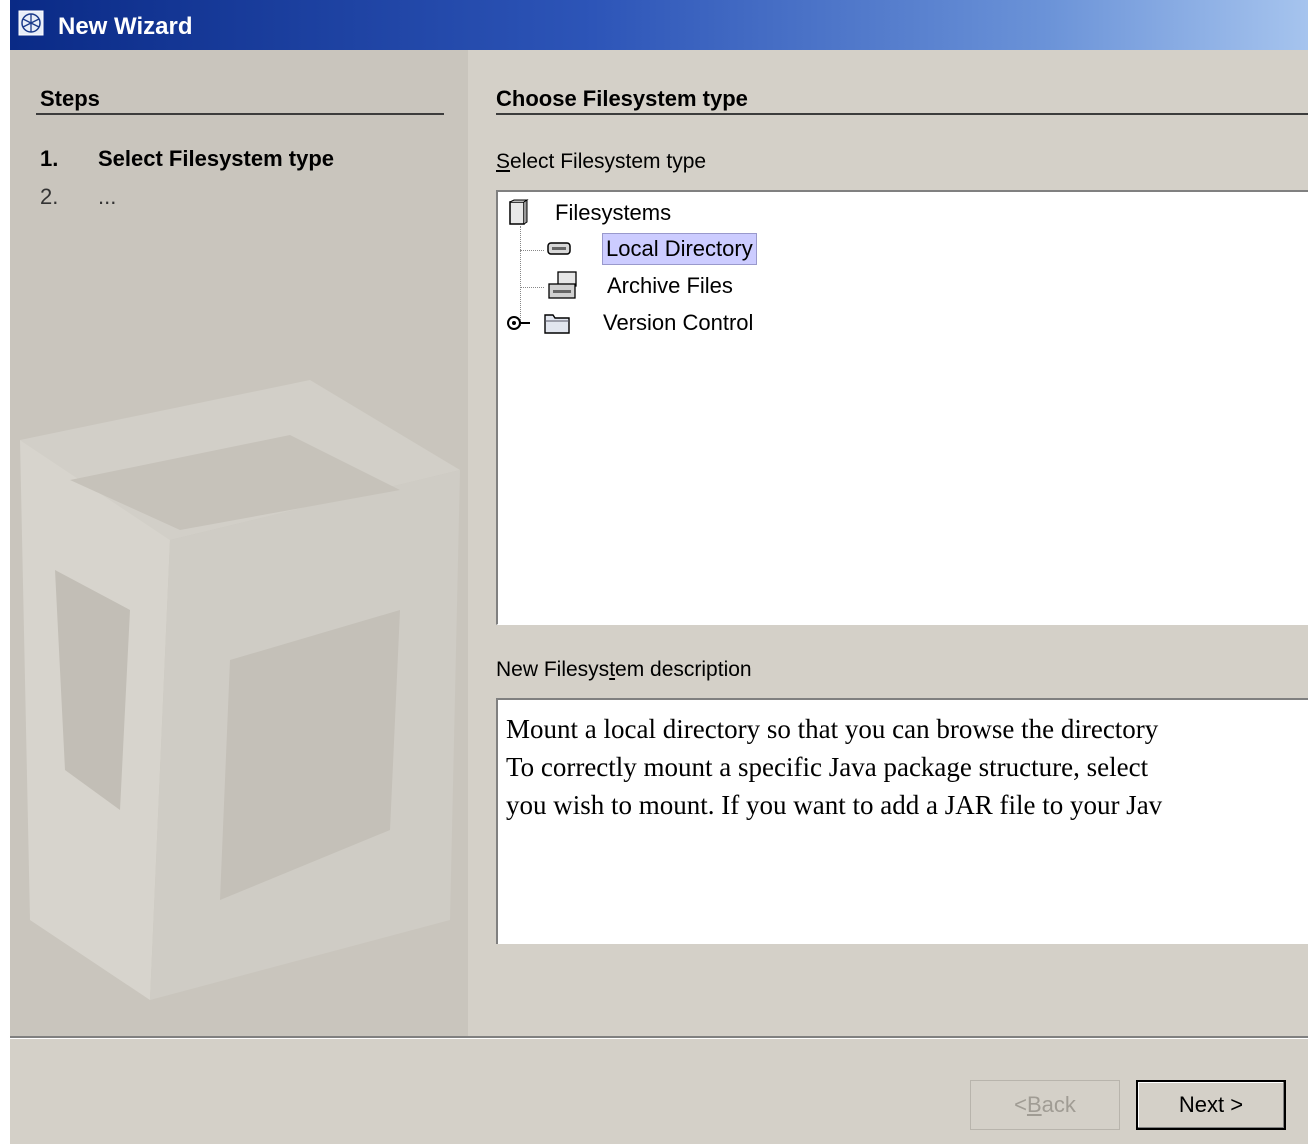  I want to click on back-button-mnemonic: B, so click(1034, 1104).